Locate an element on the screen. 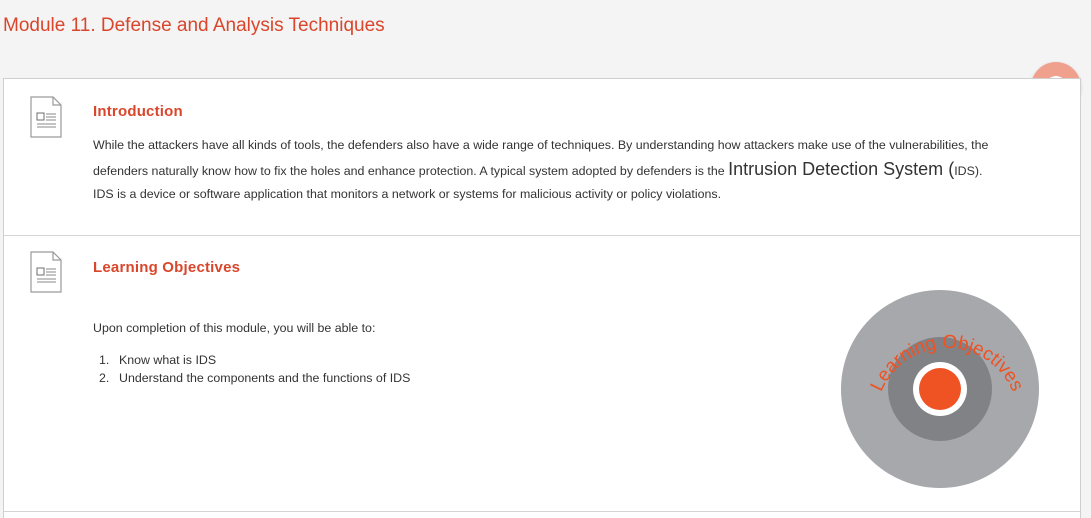 Image resolution: width=1091 pixels, height=518 pixels. target-icon: Learning Objectives is located at coordinates (940, 389).